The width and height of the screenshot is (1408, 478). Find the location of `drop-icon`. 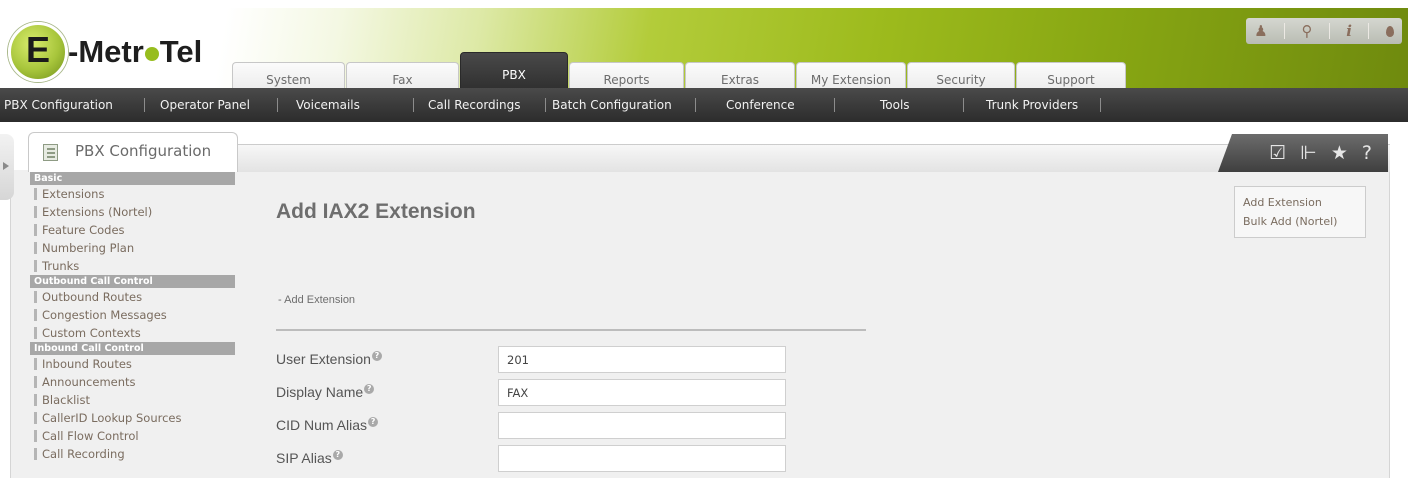

drop-icon is located at coordinates (1389, 31).